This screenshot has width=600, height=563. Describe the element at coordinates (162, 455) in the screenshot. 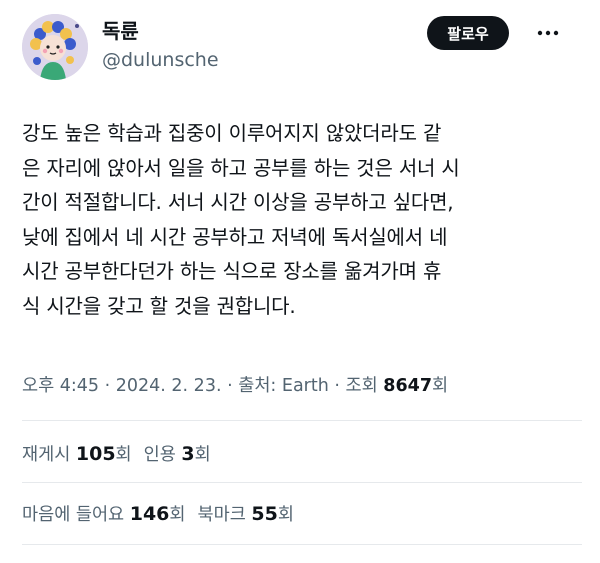

I see `quotes-label: 인용` at that location.